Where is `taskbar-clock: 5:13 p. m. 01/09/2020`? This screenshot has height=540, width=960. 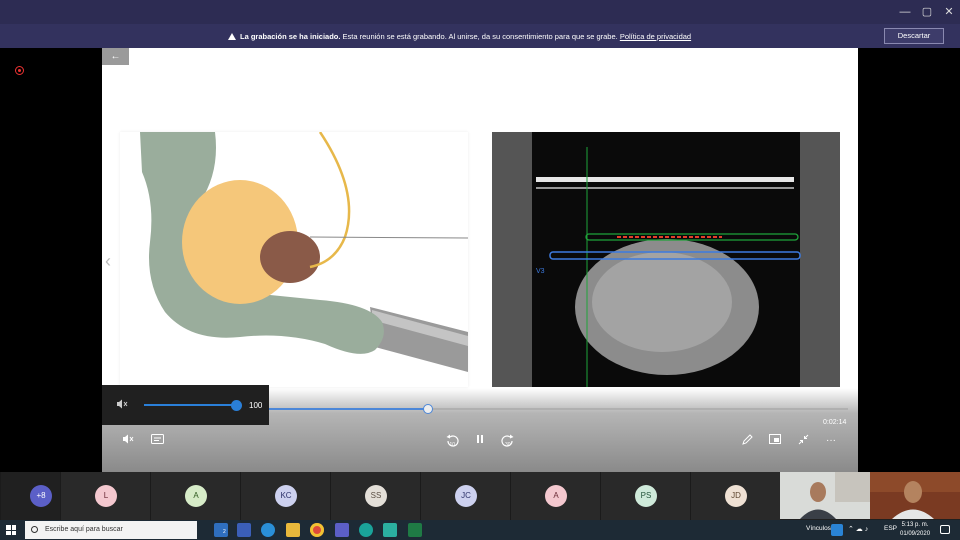 taskbar-clock: 5:13 p. m. 01/09/2020 is located at coordinates (915, 529).